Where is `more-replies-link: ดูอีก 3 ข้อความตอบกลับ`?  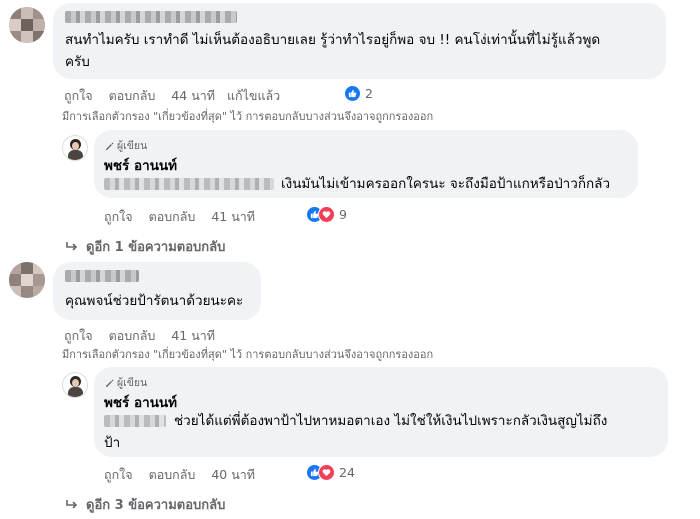 more-replies-link: ดูอีก 3 ข้อความตอบกลับ is located at coordinates (145, 504).